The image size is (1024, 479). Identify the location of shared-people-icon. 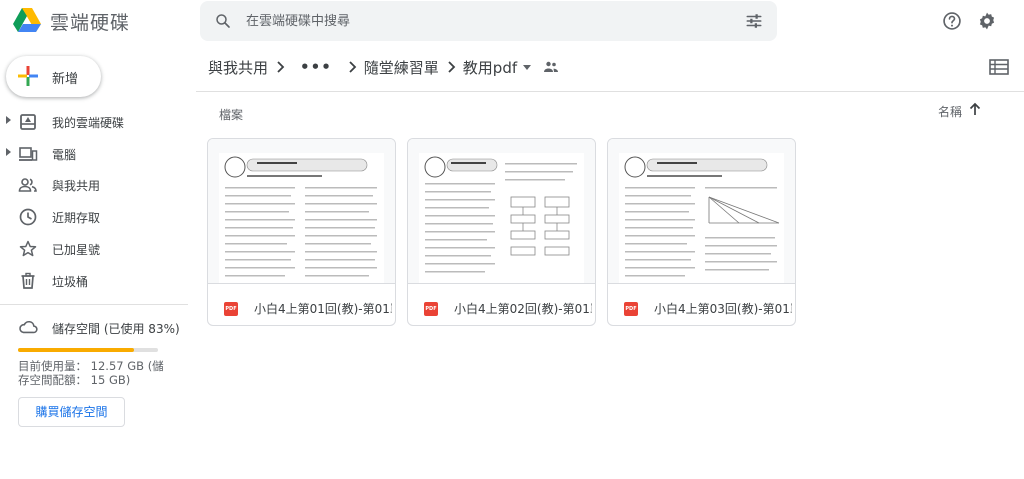
(27, 185).